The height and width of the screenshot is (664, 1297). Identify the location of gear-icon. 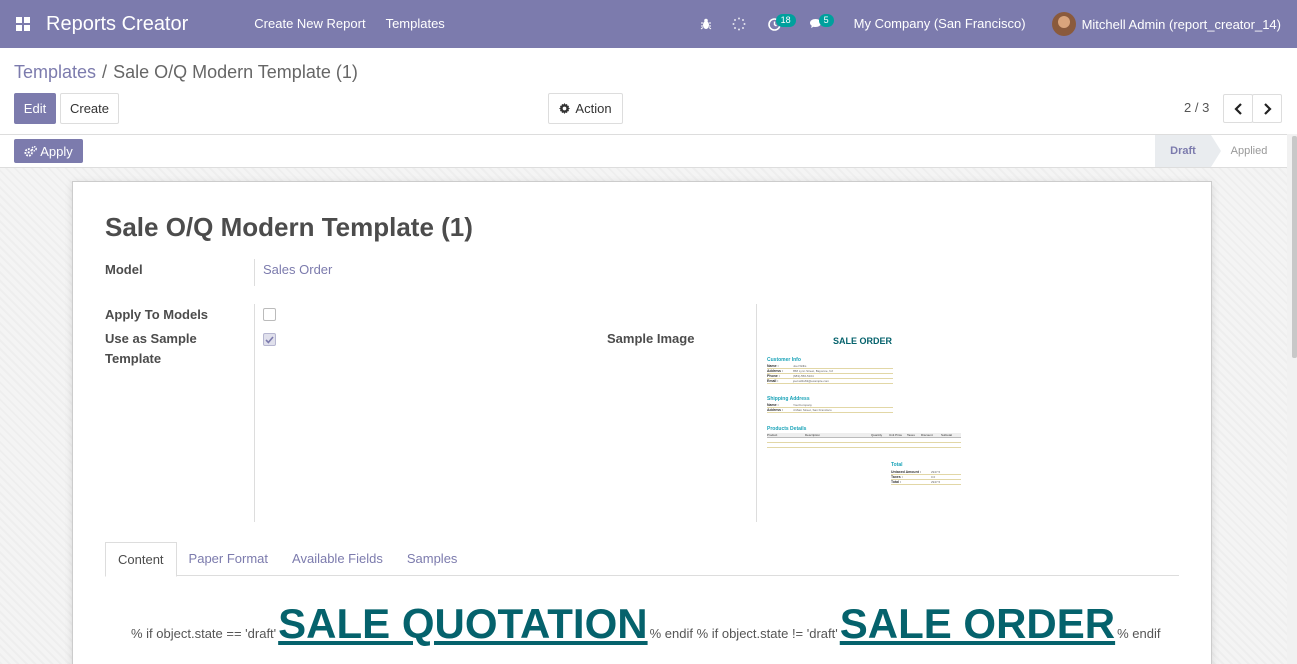
(565, 108).